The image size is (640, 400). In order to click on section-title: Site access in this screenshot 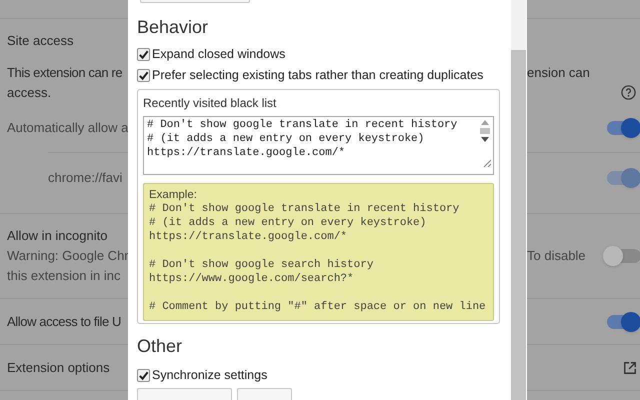, I will do `click(40, 41)`.